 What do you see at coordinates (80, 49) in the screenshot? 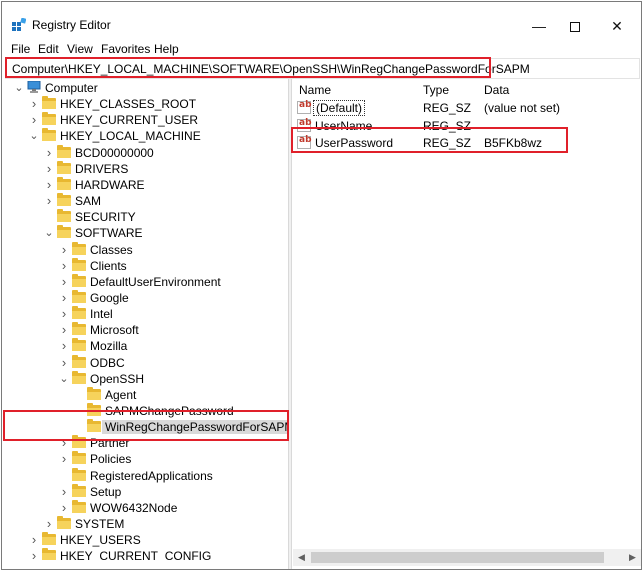
I see `menu-view: View` at bounding box center [80, 49].